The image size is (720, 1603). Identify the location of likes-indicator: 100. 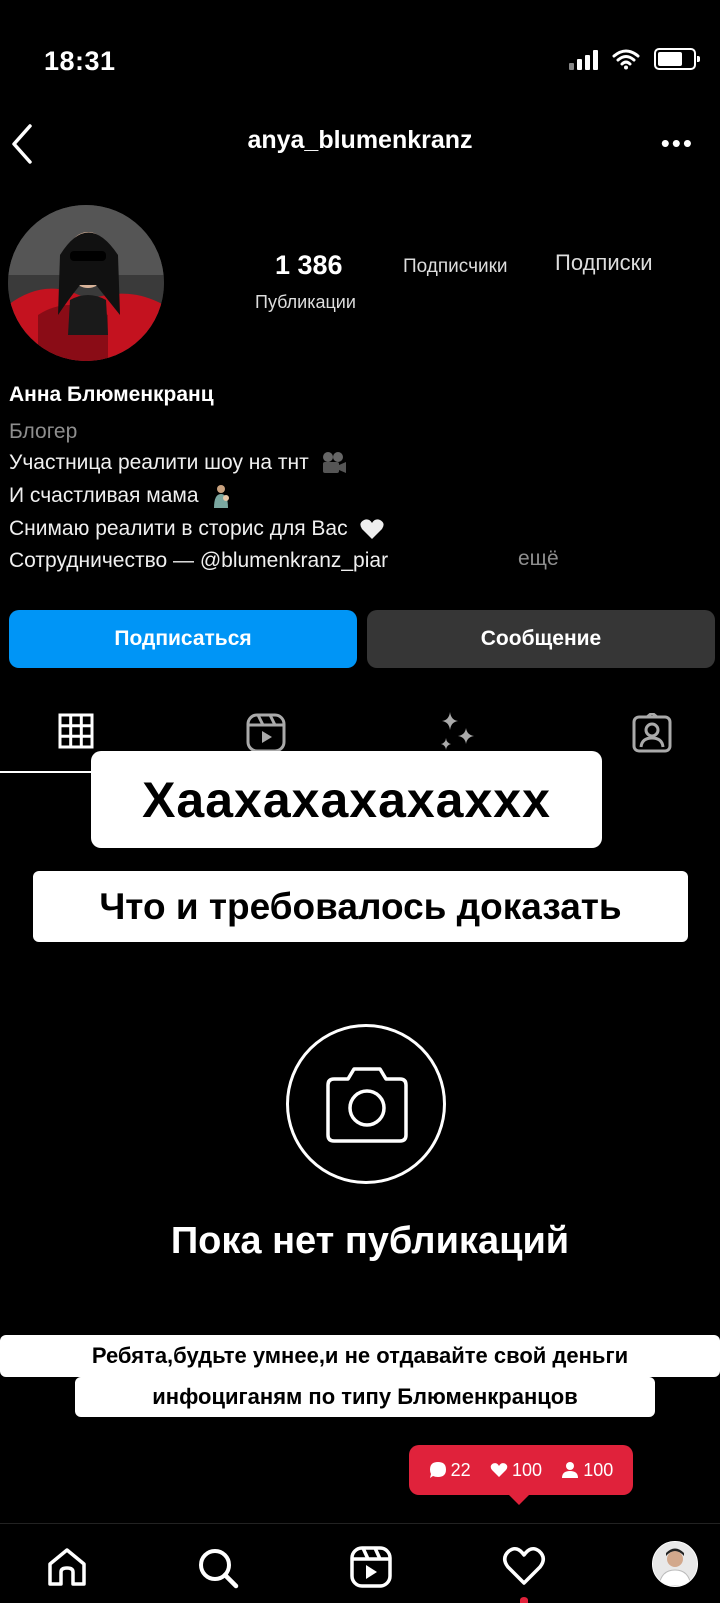
(516, 1470).